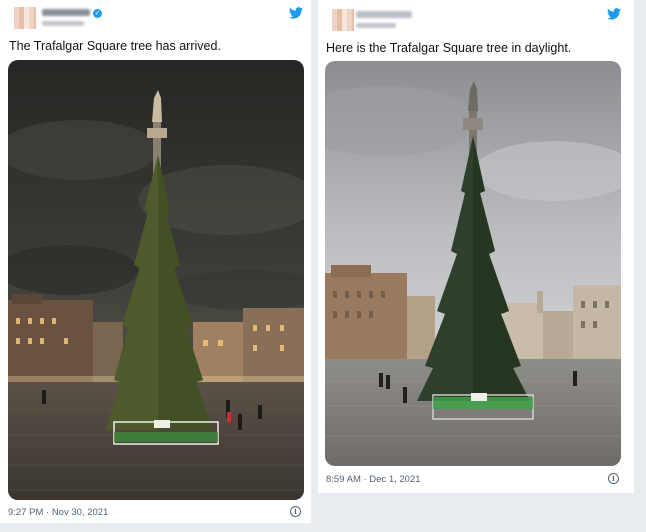 The image size is (646, 532). What do you see at coordinates (97, 13) in the screenshot?
I see `verified-badge-icon: ✓` at bounding box center [97, 13].